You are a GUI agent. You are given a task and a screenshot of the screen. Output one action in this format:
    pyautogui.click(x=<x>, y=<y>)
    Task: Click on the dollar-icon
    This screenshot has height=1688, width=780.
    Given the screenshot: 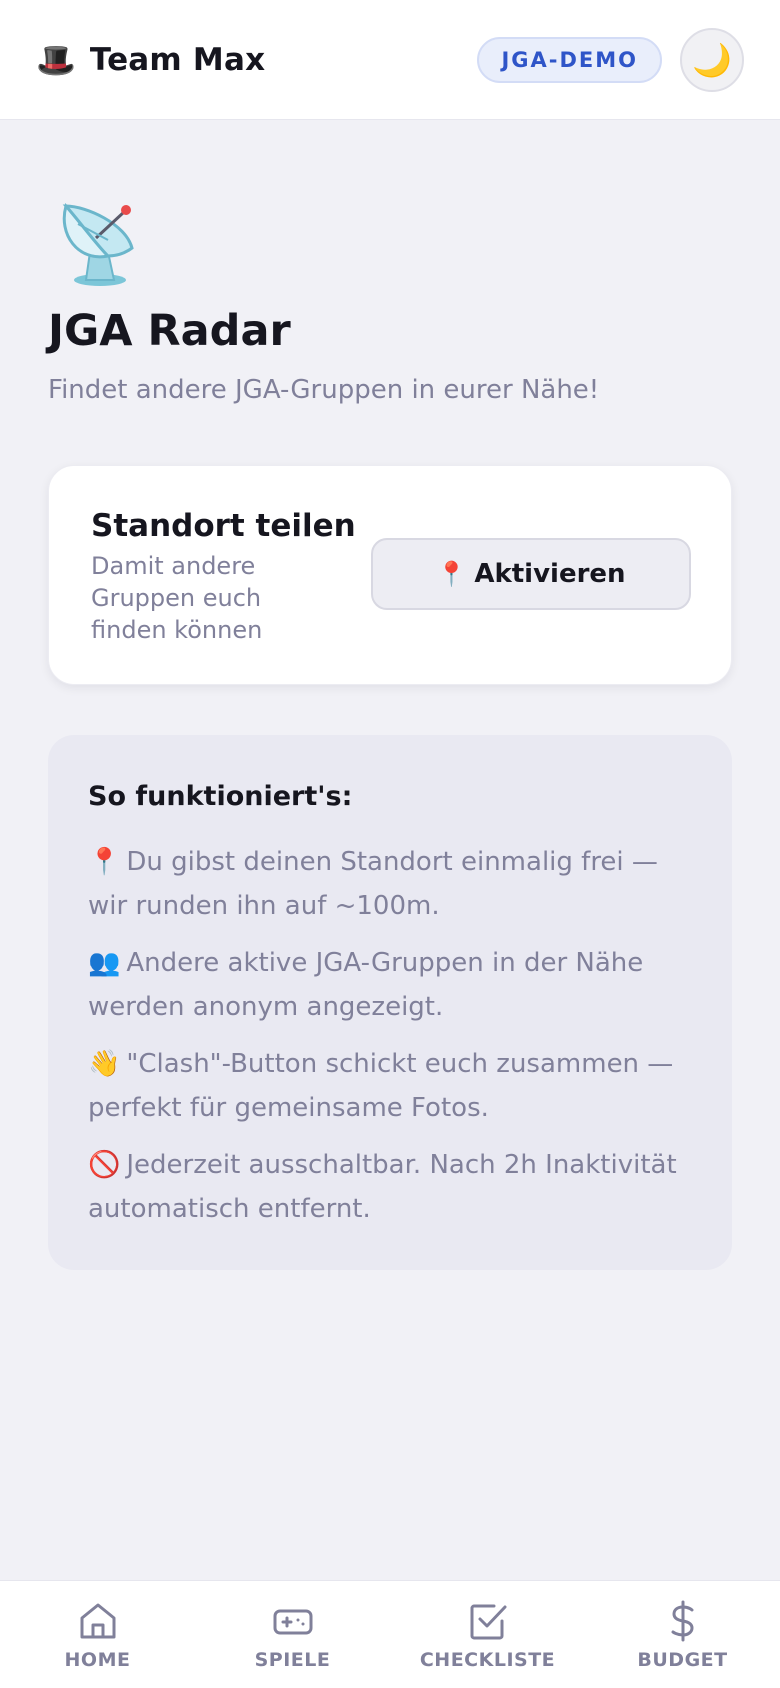 What is the action you would take?
    pyautogui.click(x=682, y=1620)
    